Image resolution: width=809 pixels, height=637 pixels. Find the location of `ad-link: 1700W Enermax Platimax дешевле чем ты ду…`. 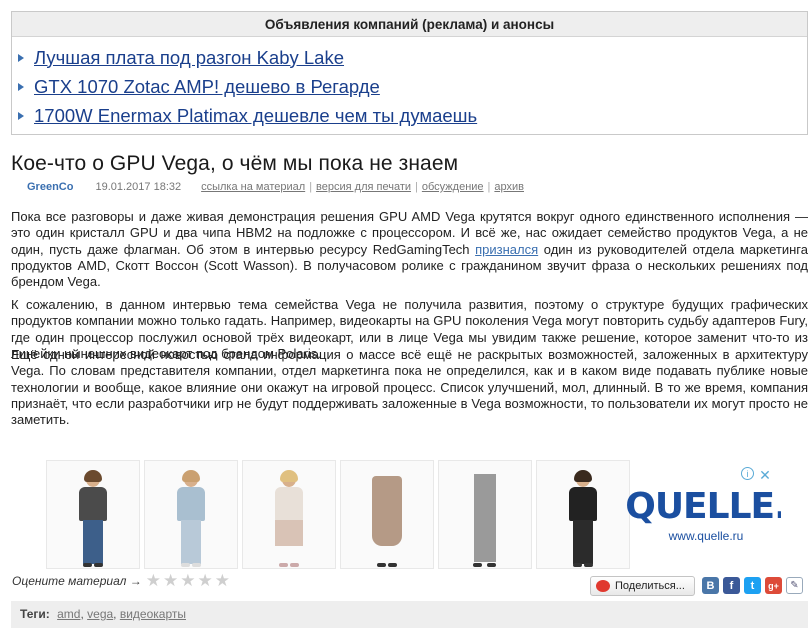

ad-link: 1700W Enermax Platimax дешевле чем ты ду… is located at coordinates (255, 116).